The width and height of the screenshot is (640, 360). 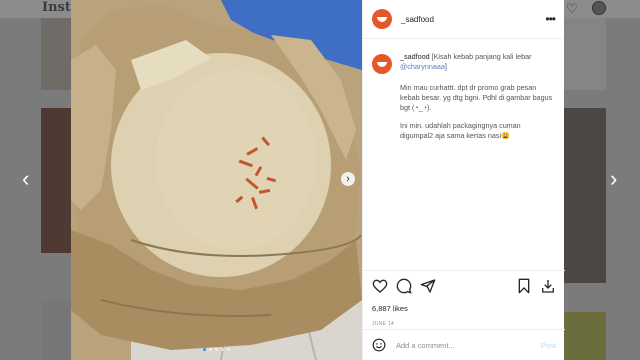 I want to click on comment-bar: Post, so click(x=464, y=344).